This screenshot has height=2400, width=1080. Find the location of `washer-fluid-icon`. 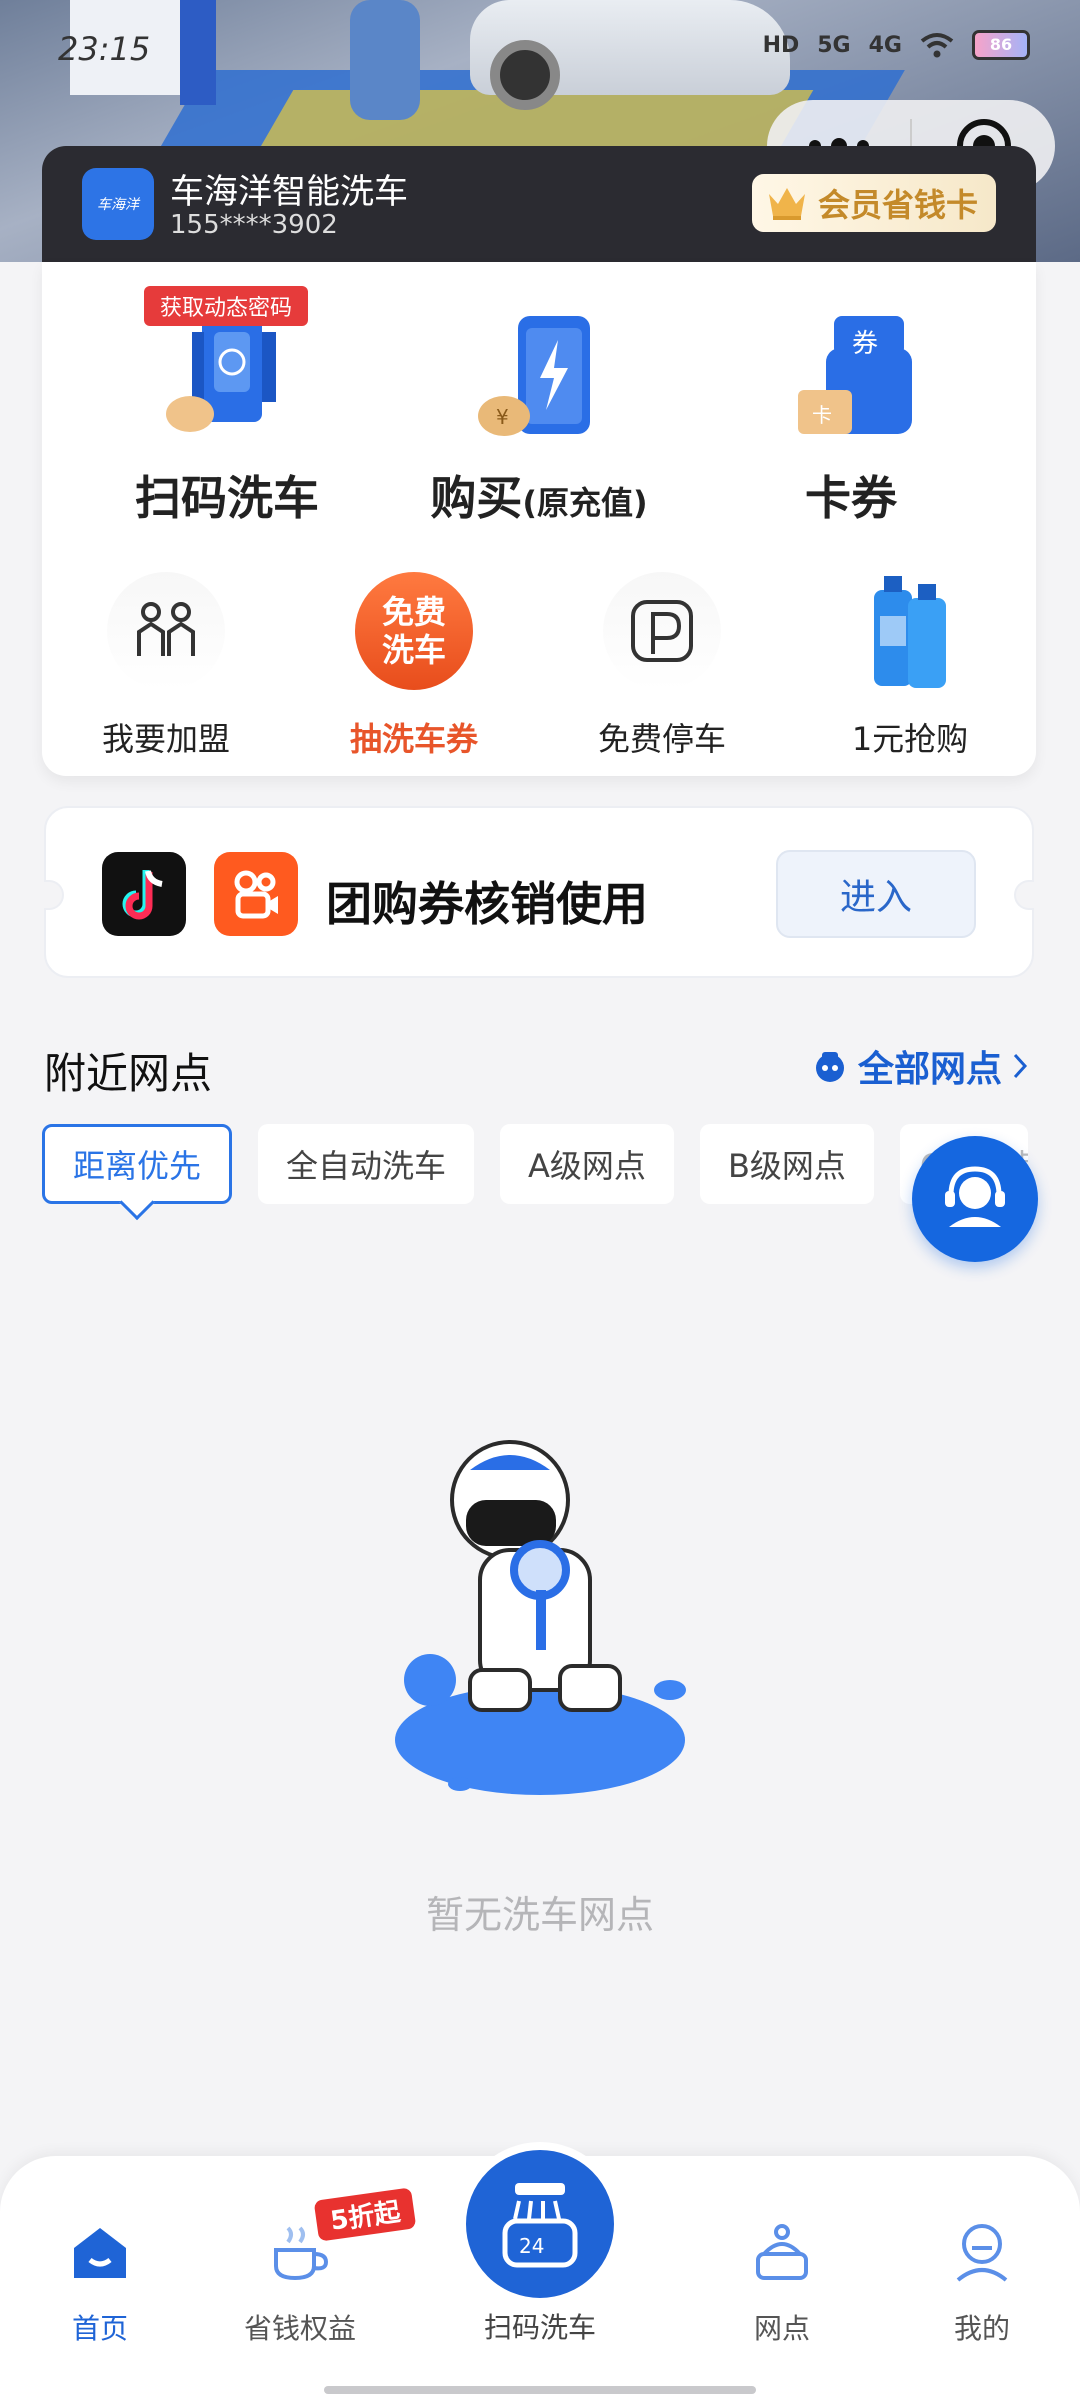

washer-fluid-icon is located at coordinates (910, 631).